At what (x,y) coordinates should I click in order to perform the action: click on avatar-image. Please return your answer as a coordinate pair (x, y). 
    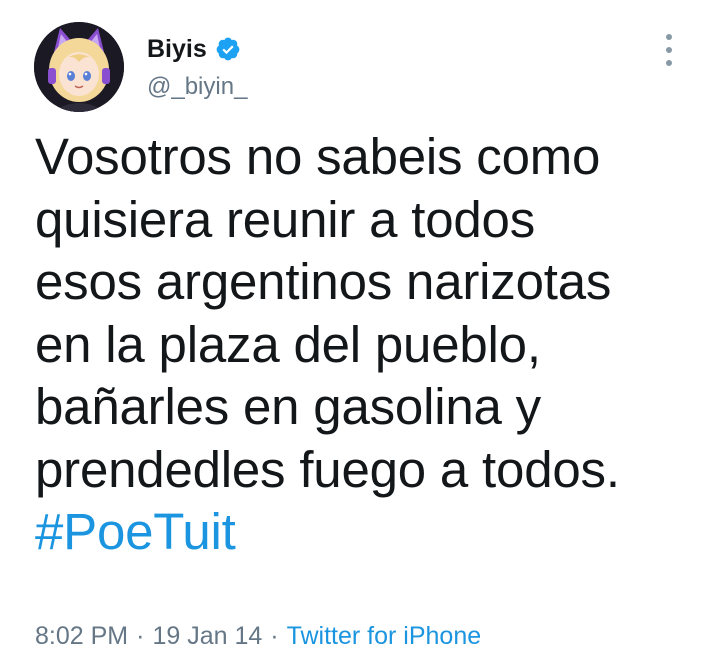
    Looking at the image, I should click on (79, 67).